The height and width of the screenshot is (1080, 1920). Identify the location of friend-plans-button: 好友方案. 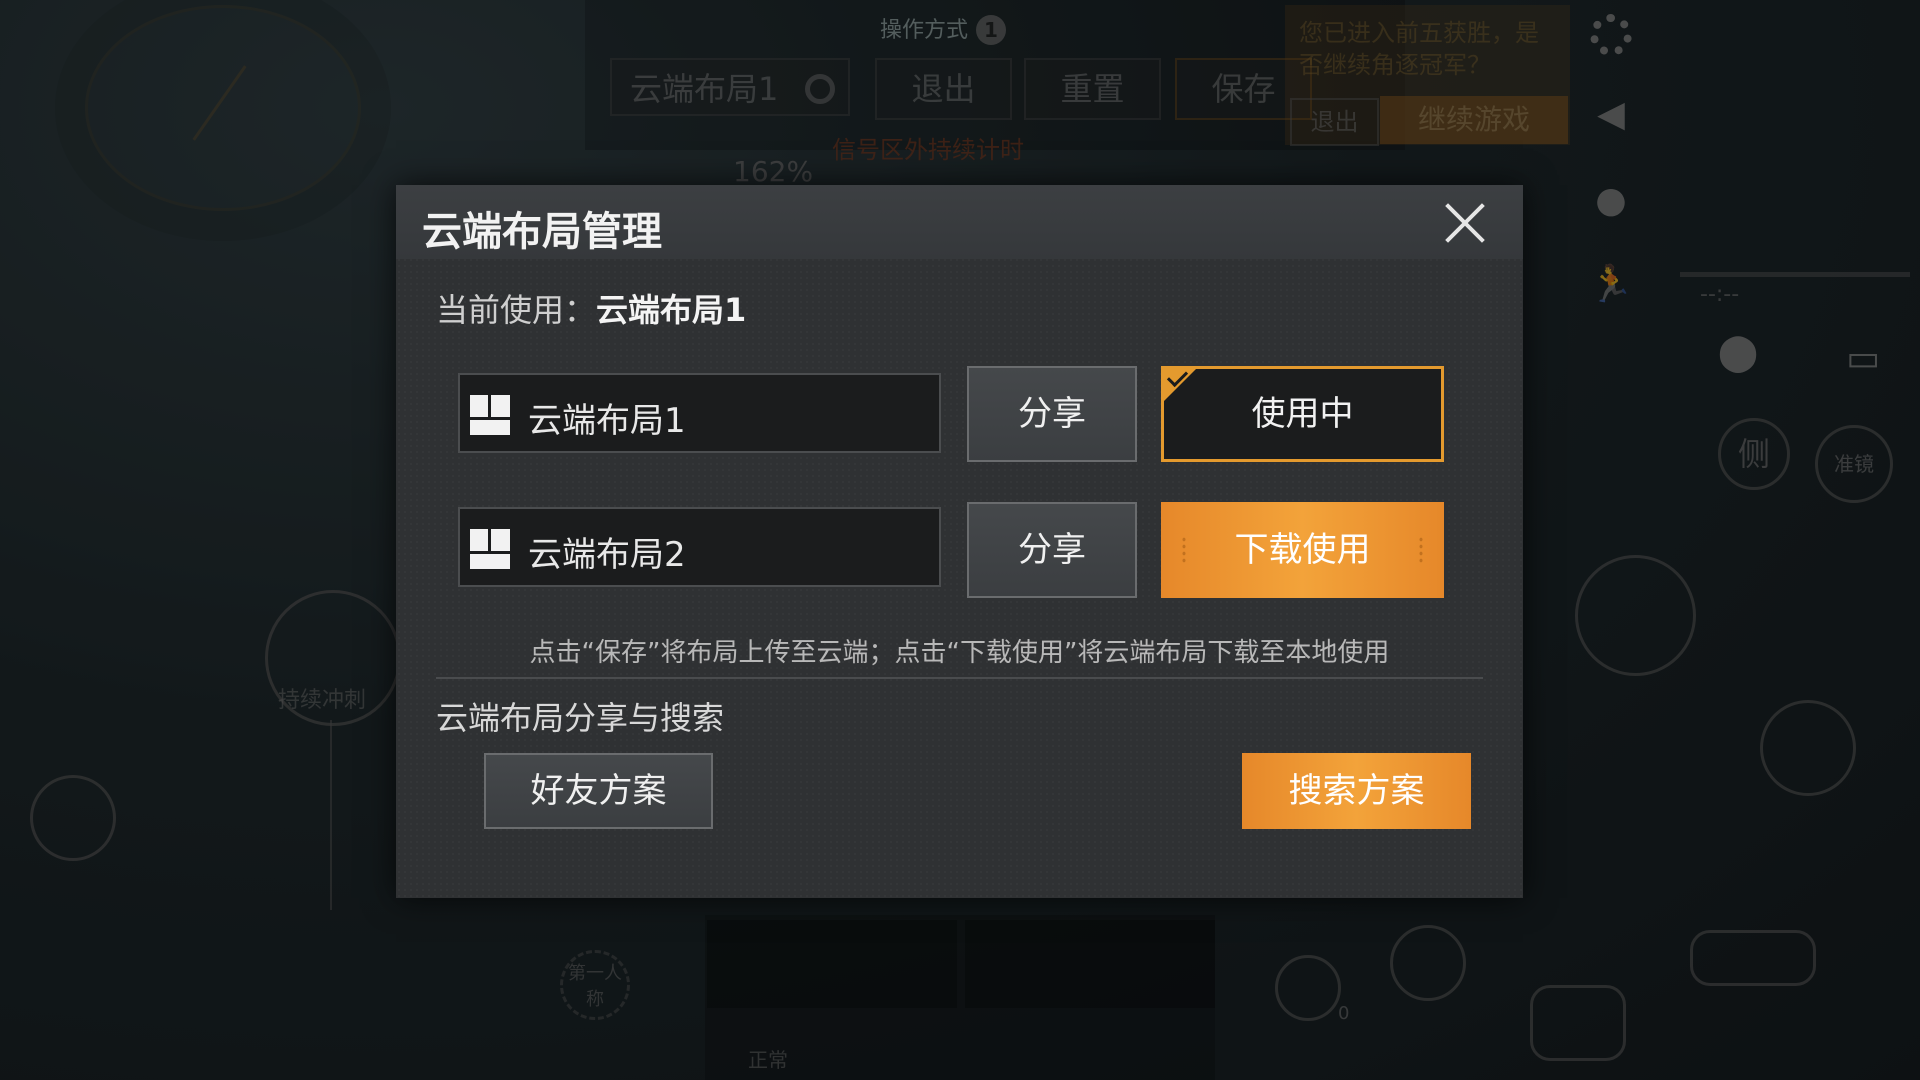
(598, 791).